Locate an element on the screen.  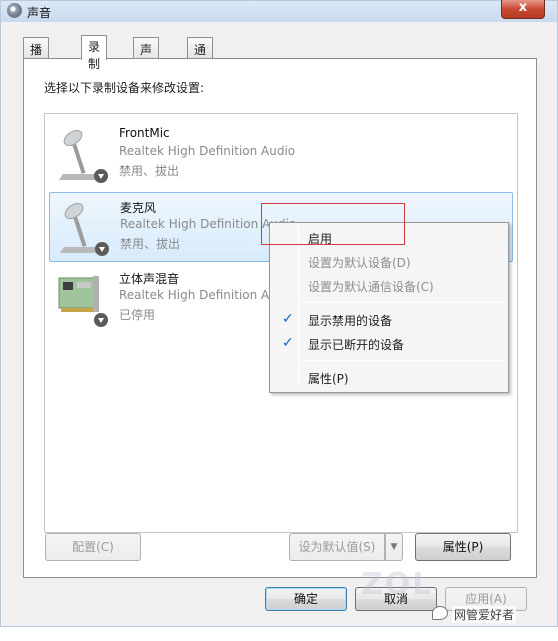
tab-sounds: 声音 is located at coordinates (146, 55).